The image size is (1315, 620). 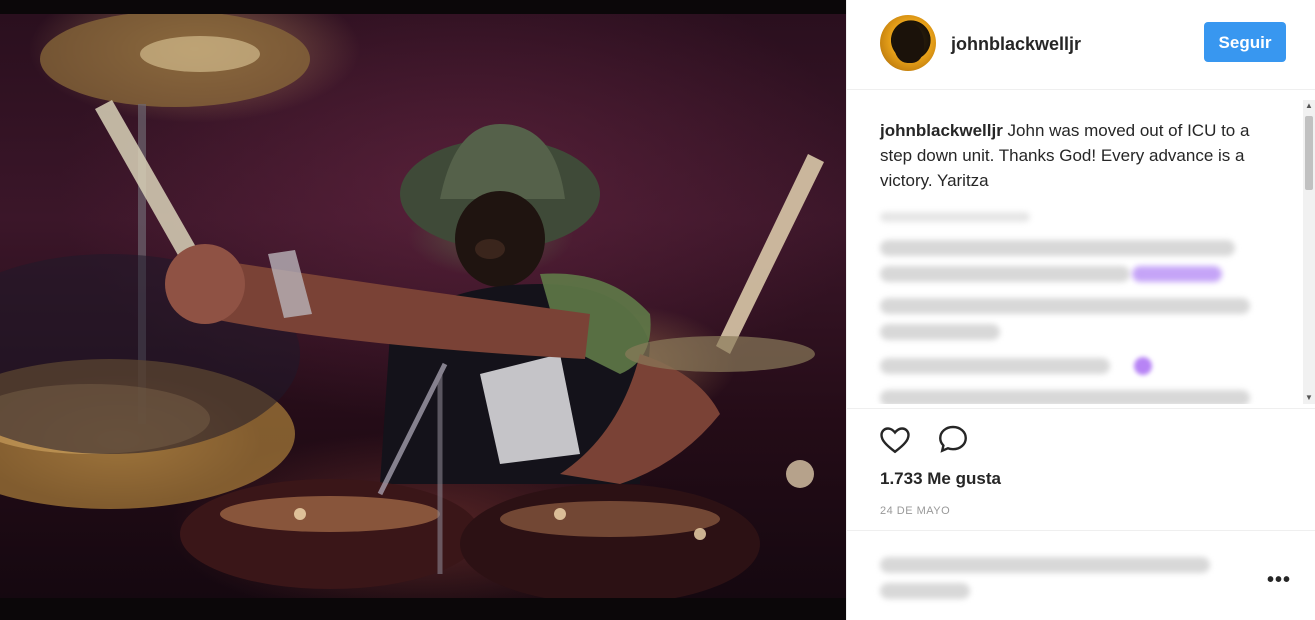 What do you see at coordinates (1309, 398) in the screenshot?
I see `scroll-down-arrow-icon: ▼` at bounding box center [1309, 398].